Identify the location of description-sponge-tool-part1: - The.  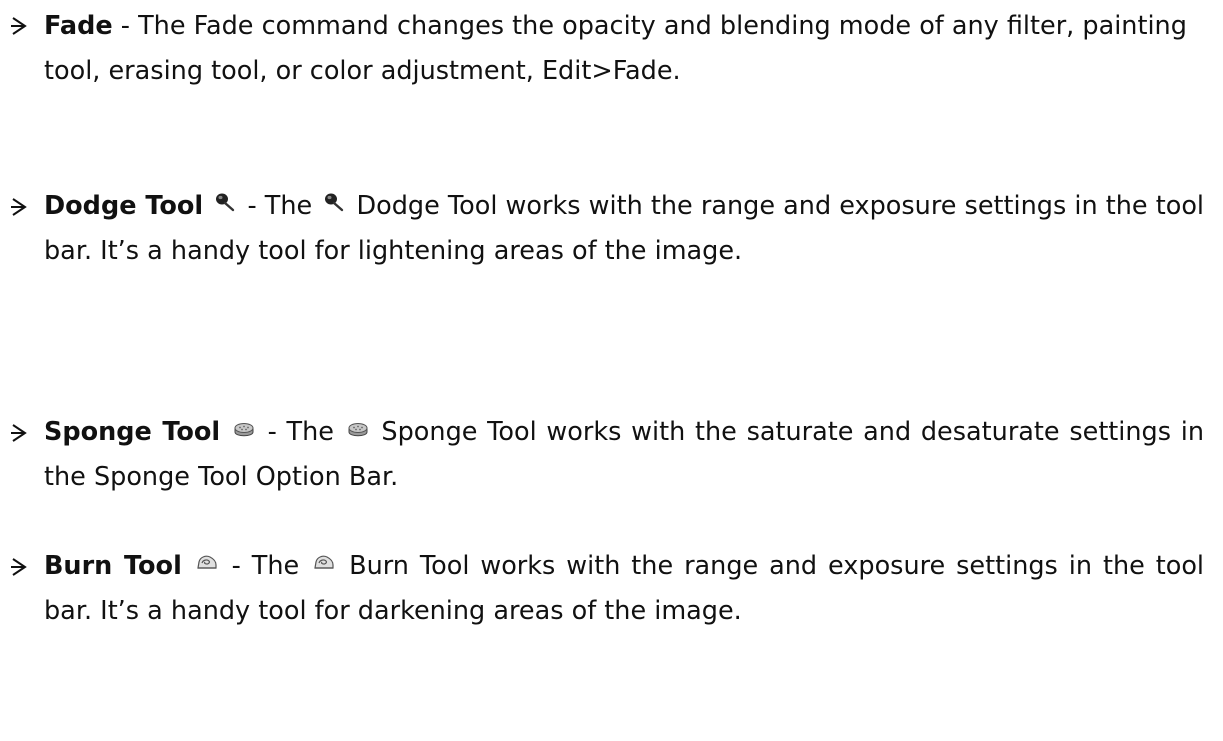
(300, 432).